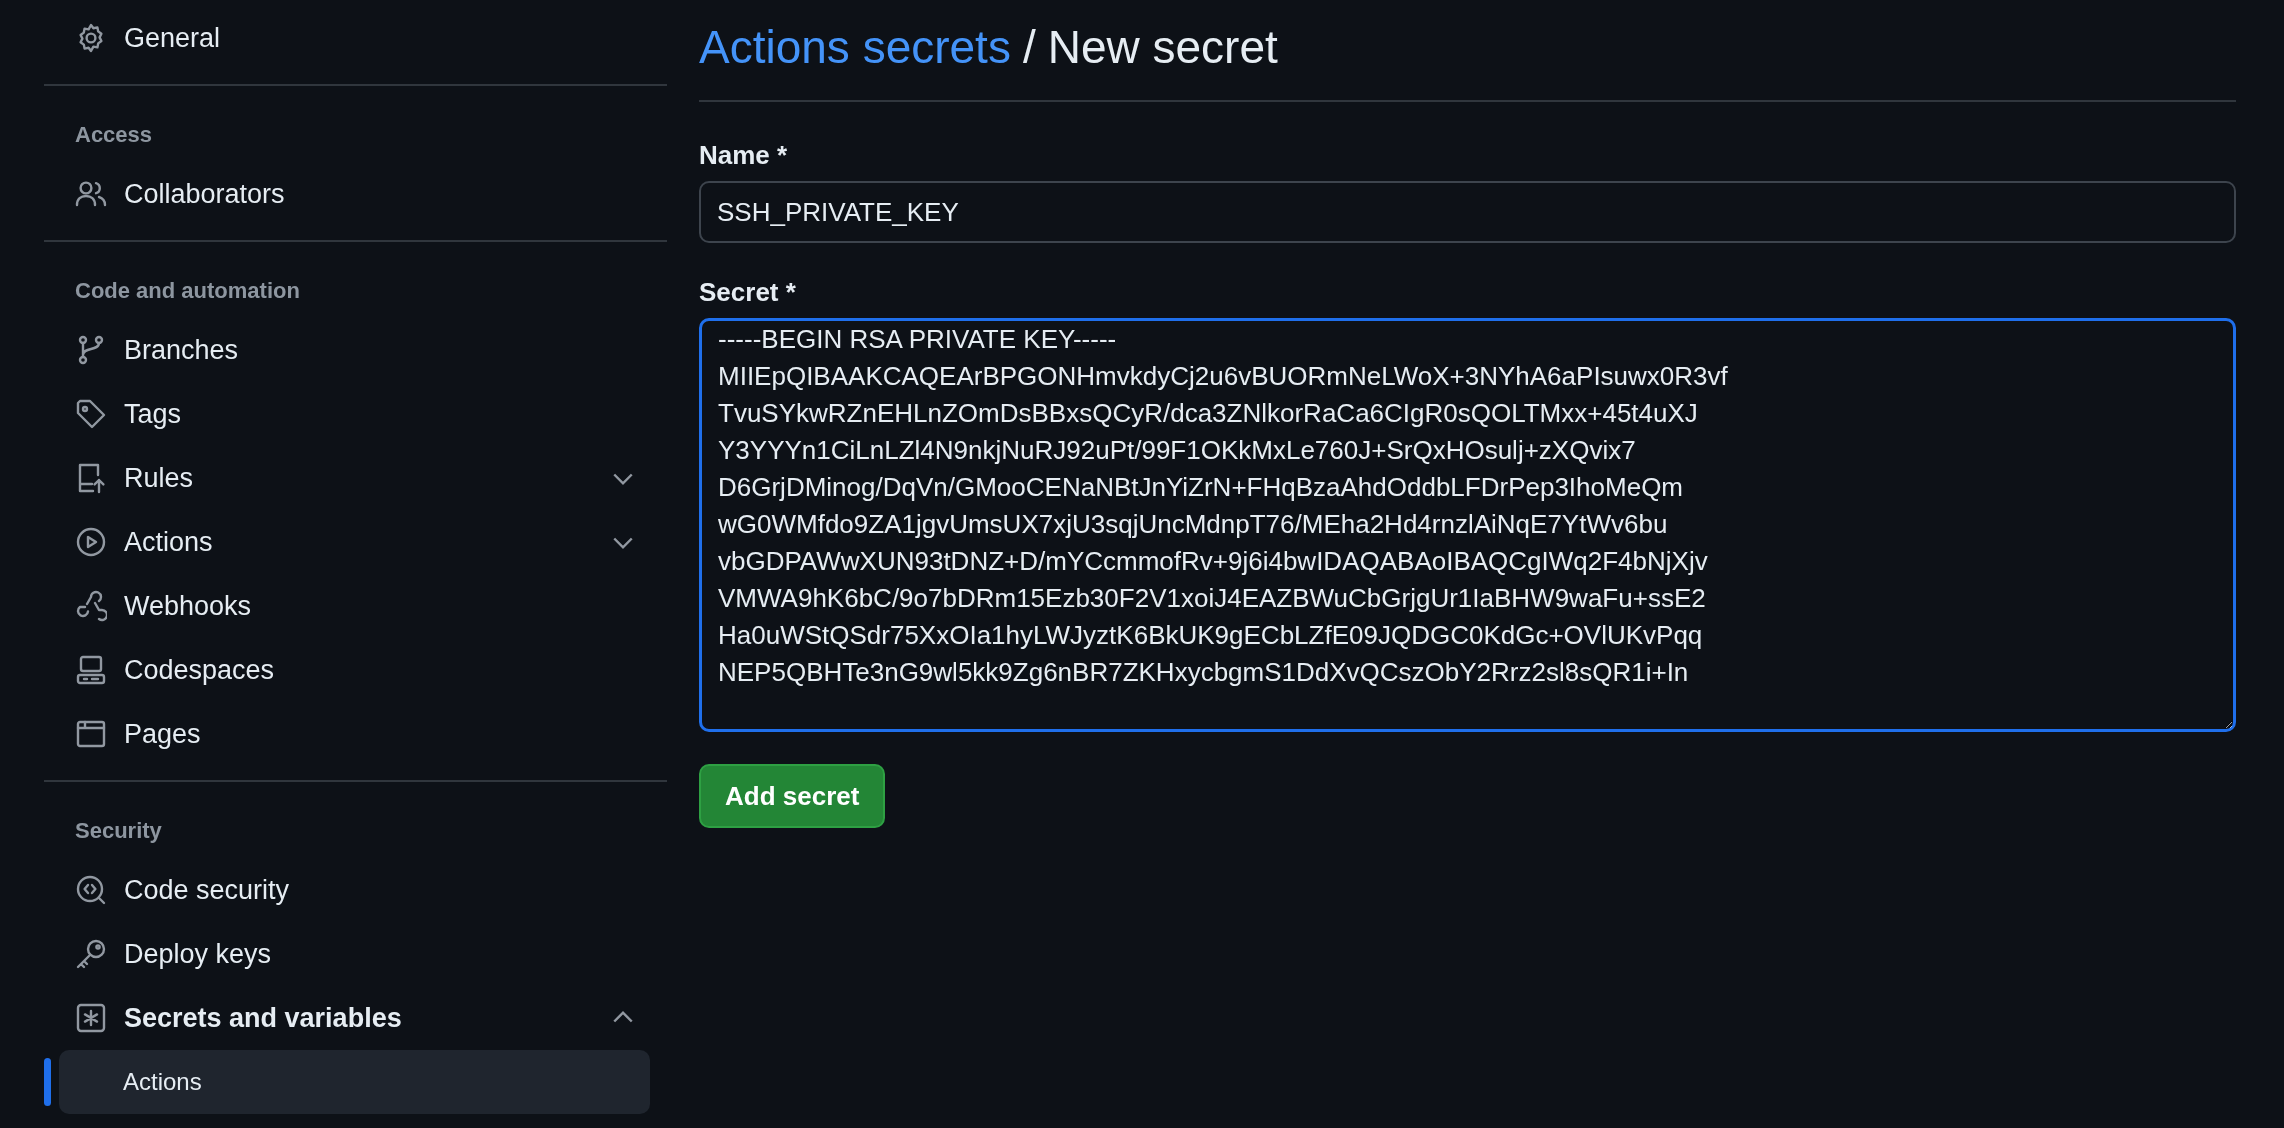 The height and width of the screenshot is (1128, 2284). What do you see at coordinates (91, 606) in the screenshot?
I see `webhook-icon` at bounding box center [91, 606].